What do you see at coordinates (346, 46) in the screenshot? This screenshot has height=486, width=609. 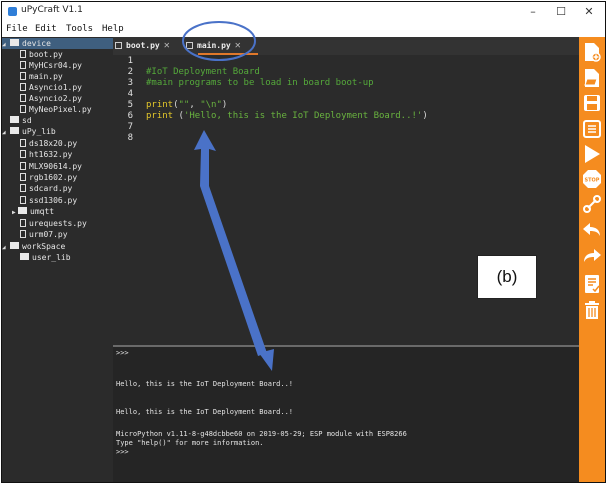 I see `tab-bar: boot.py ✕ main.py ✕` at bounding box center [346, 46].